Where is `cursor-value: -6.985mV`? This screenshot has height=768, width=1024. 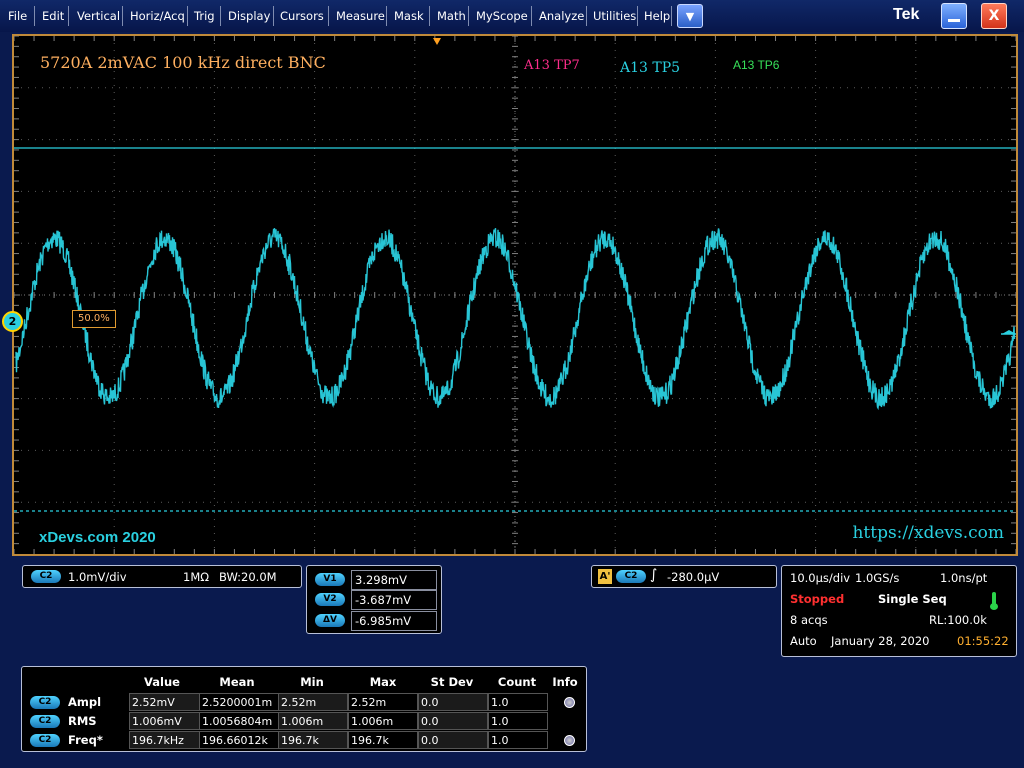
cursor-value: -6.985mV is located at coordinates (394, 621).